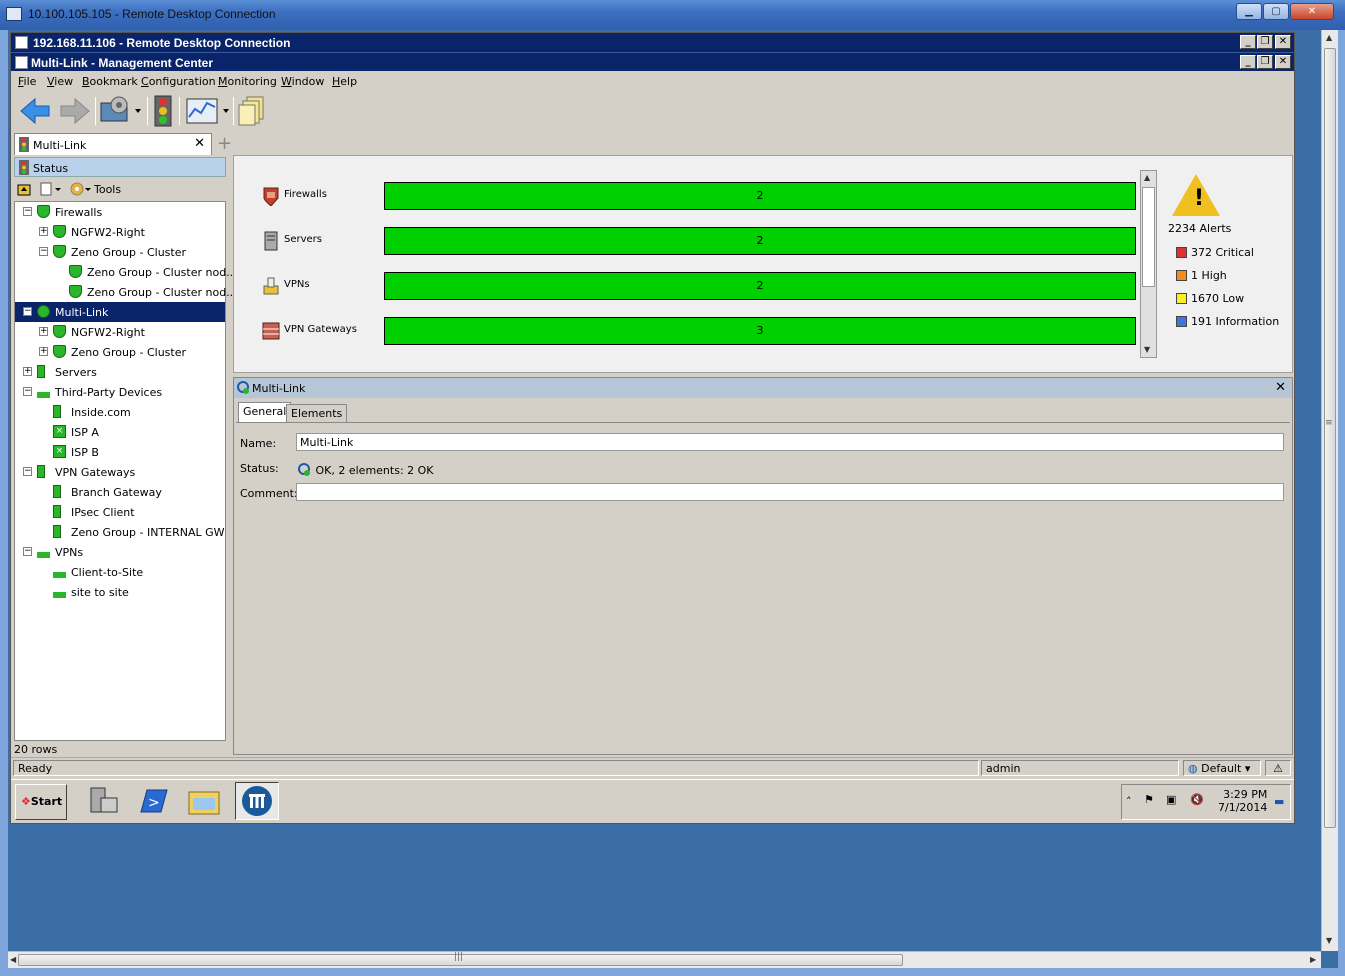  I want to click on summary-scroll-thumb, so click(1148, 237).